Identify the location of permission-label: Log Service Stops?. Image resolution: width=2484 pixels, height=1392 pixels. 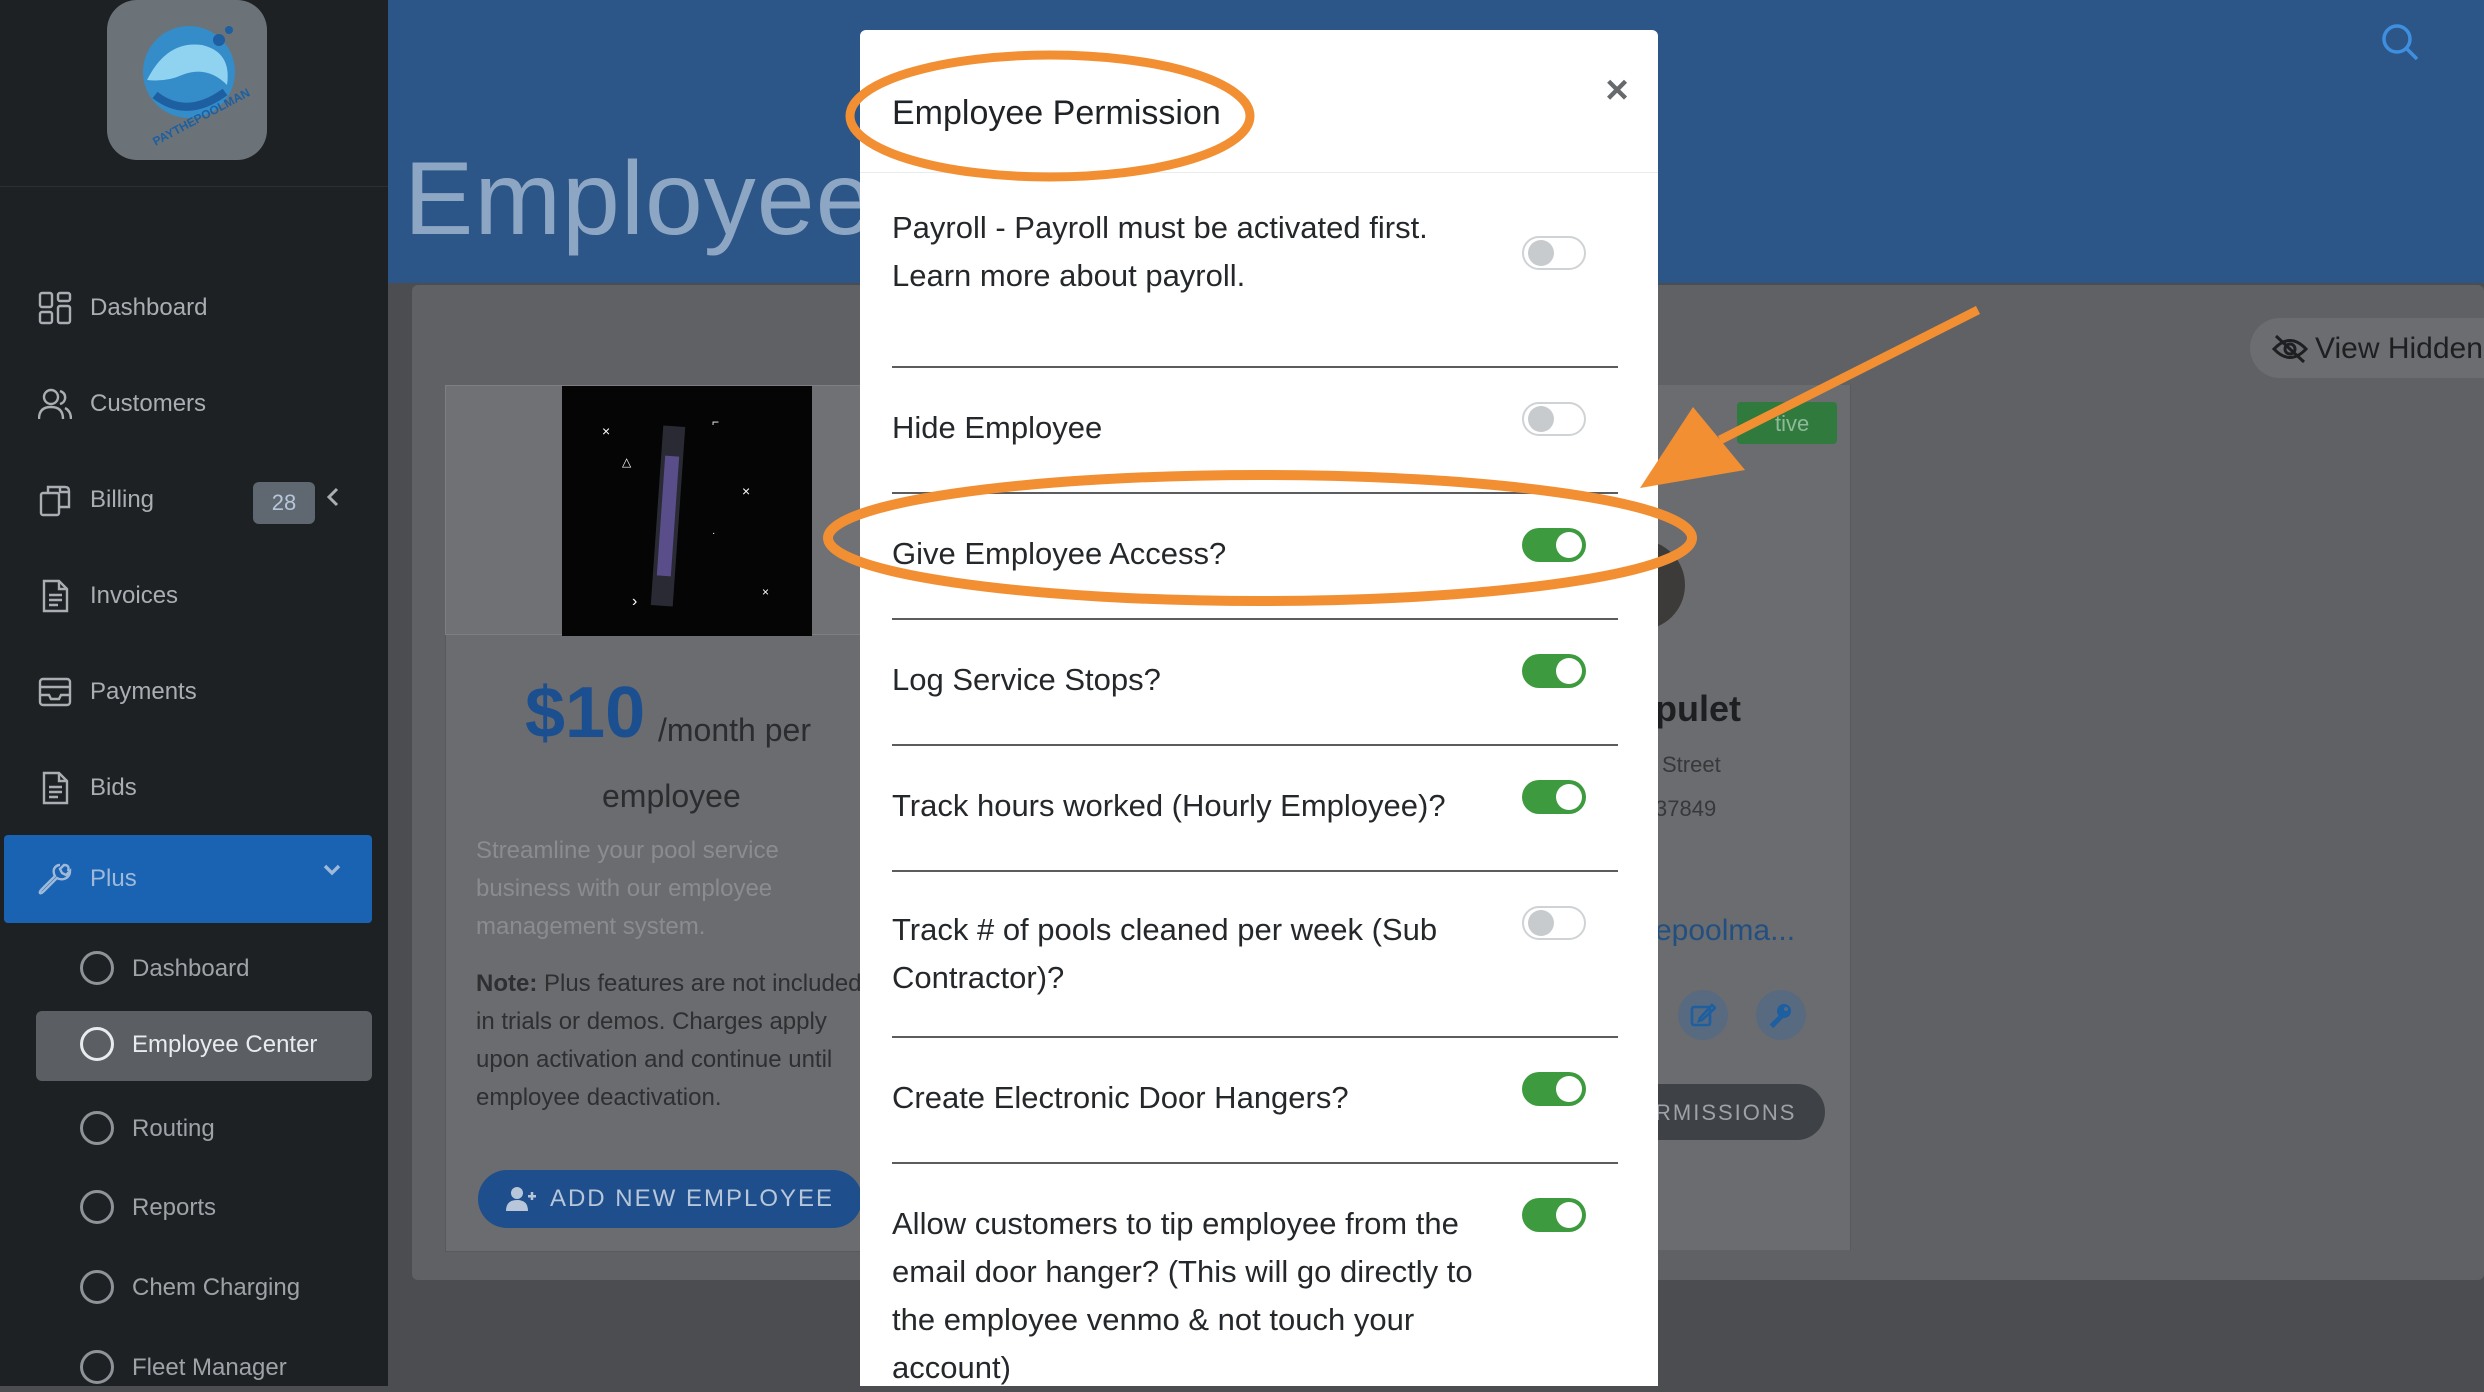
(1026, 679).